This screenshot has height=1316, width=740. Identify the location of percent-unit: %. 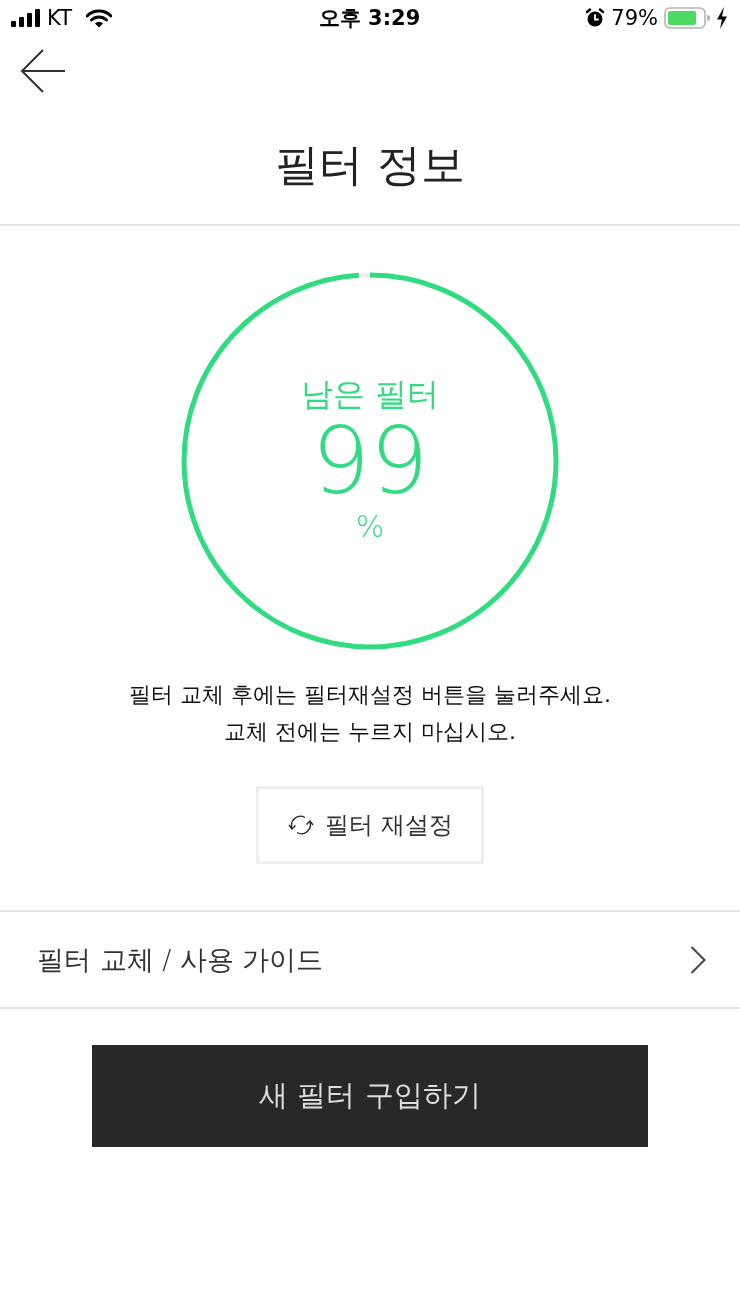
(370, 527).